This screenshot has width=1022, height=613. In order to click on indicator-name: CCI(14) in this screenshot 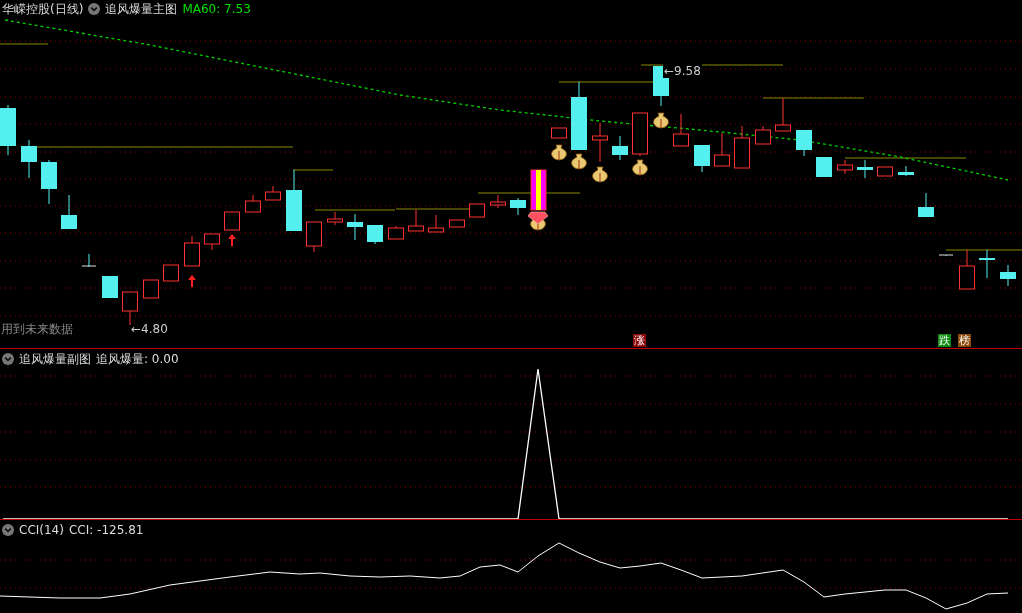, I will do `click(41, 530)`.